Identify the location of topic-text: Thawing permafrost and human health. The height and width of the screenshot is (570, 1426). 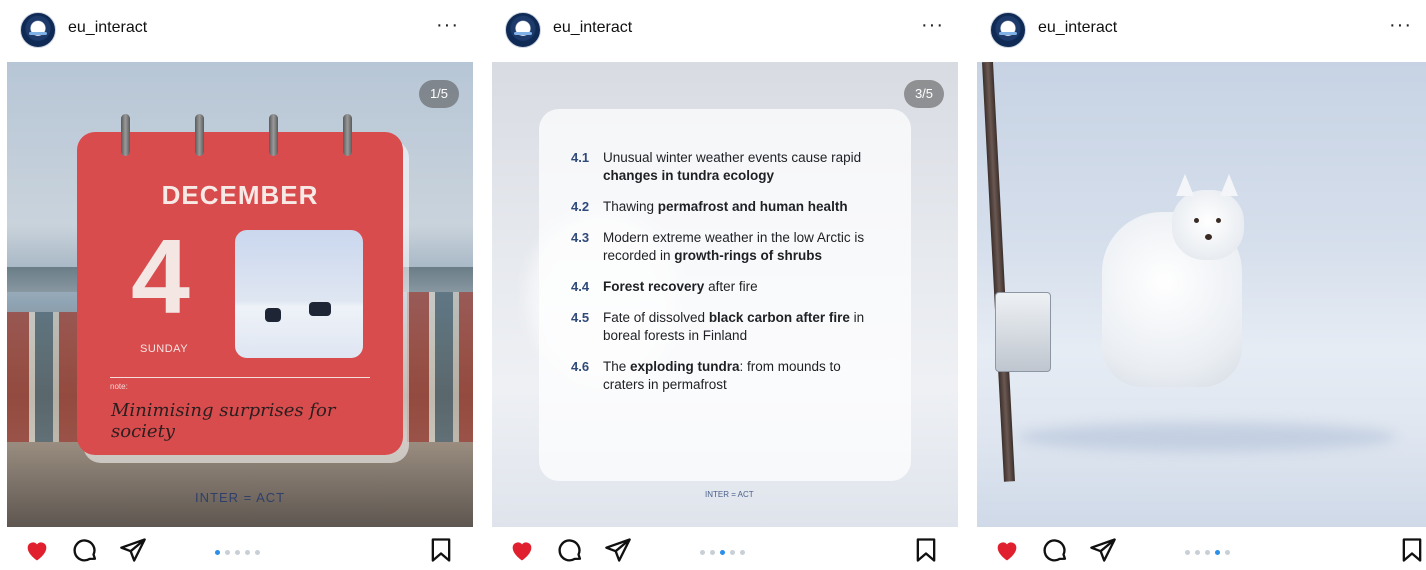
(725, 206).